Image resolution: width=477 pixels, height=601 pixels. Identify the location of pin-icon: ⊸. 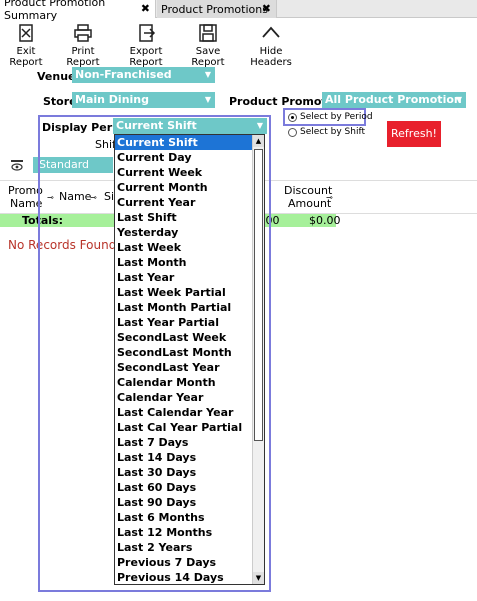
(329, 197).